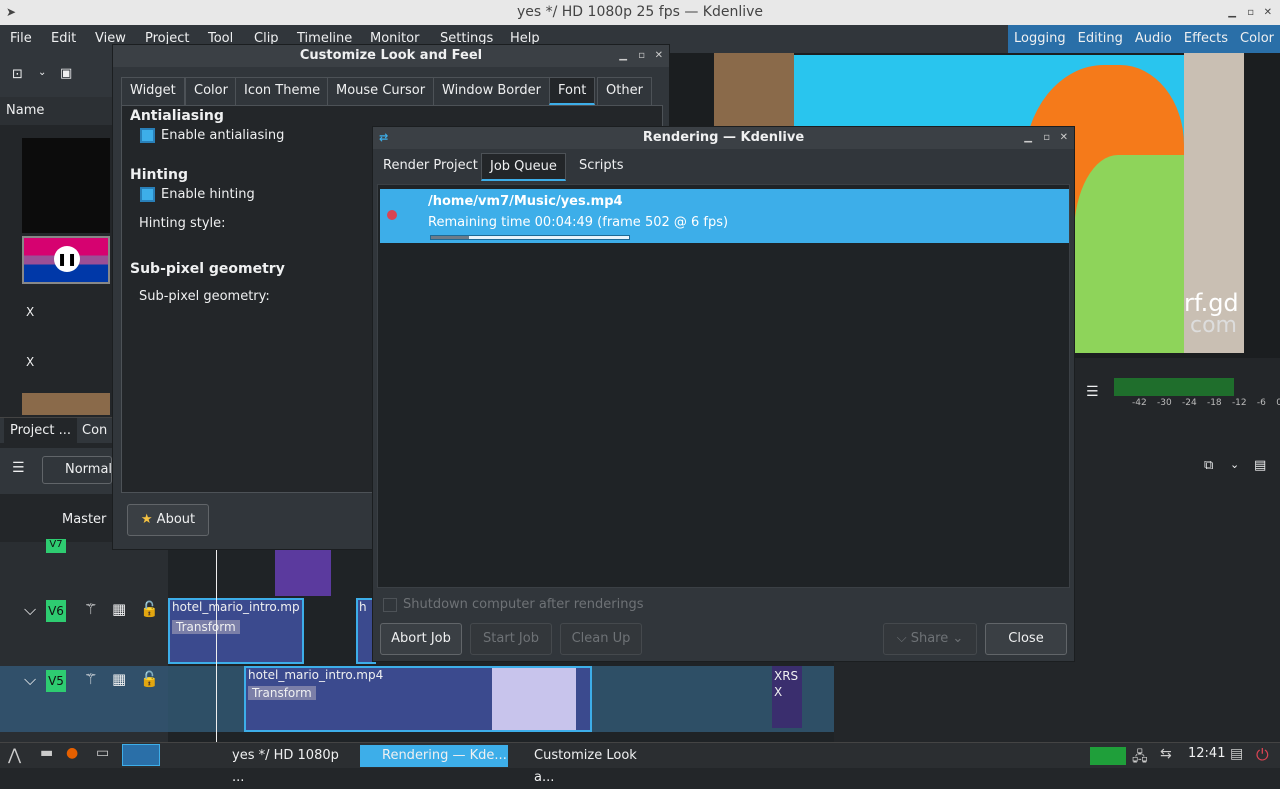 The image size is (1280, 789). What do you see at coordinates (530, 237) in the screenshot?
I see `job-progress-bar` at bounding box center [530, 237].